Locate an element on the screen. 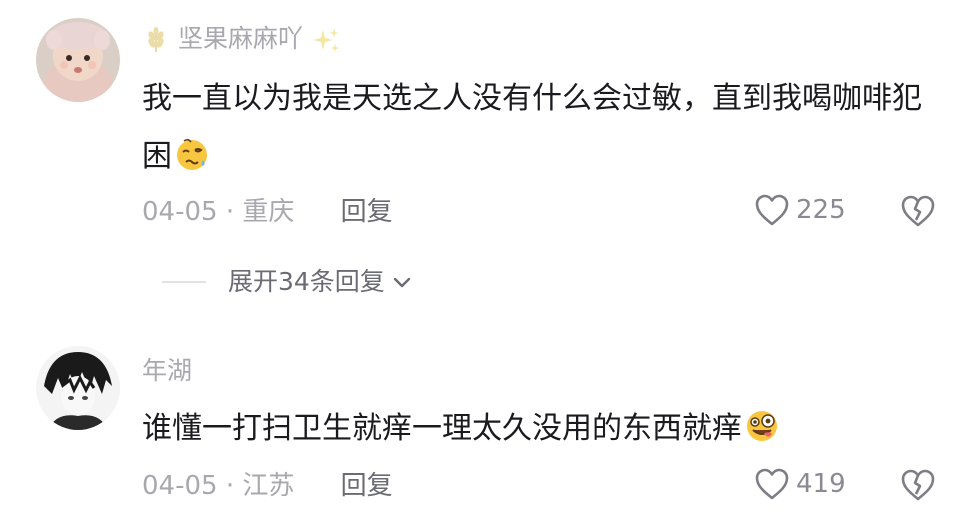 The image size is (980, 516). woozy-face-emoji is located at coordinates (192, 154).